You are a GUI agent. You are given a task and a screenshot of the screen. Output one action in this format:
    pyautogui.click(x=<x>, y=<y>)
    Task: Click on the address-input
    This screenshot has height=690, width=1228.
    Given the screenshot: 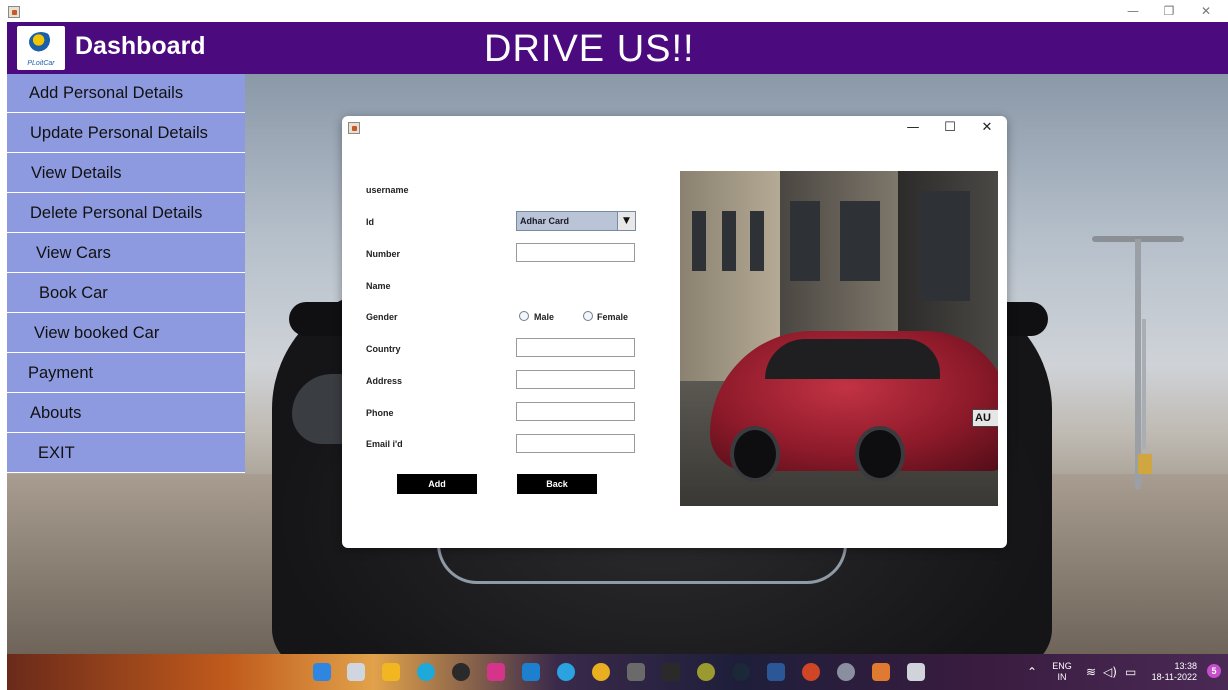 What is the action you would take?
    pyautogui.click(x=575, y=379)
    